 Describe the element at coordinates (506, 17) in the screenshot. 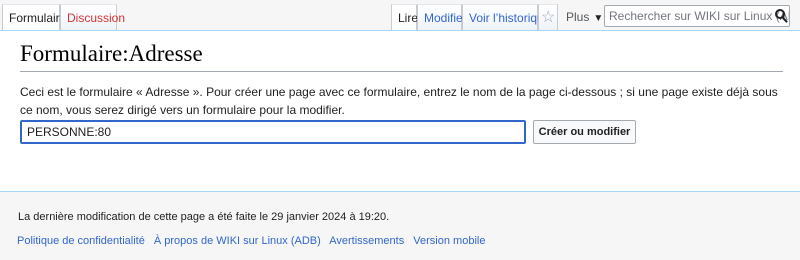

I see `tab-history: Voir l’historique` at that location.